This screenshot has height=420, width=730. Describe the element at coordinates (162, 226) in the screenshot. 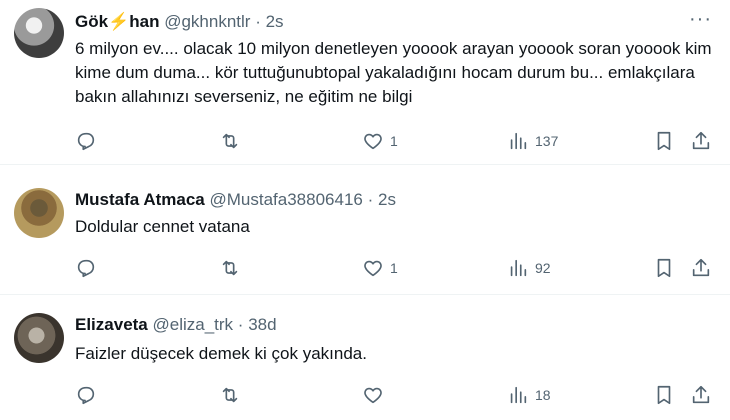

I see `tweet-text: Doldular cennet vatana` at that location.